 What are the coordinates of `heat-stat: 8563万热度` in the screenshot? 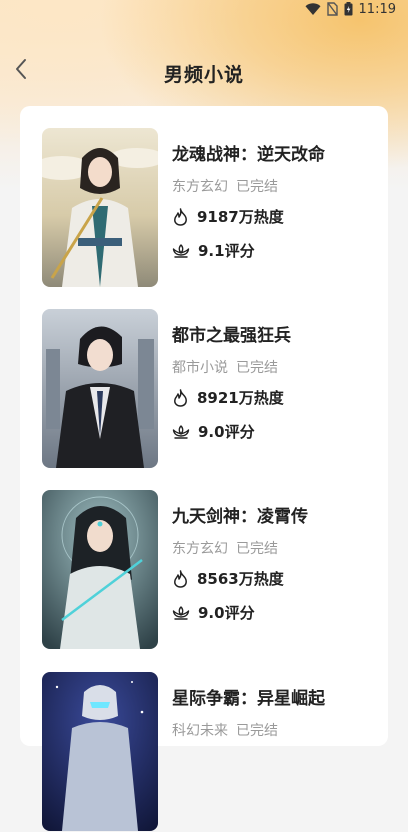 It's located at (228, 578).